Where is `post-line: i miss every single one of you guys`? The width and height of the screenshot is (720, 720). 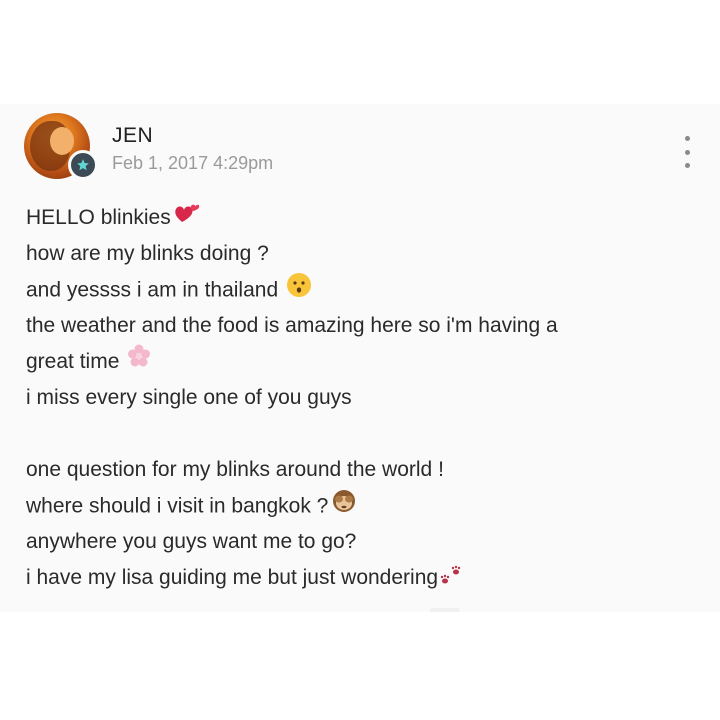 post-line: i miss every single one of you guys is located at coordinates (361, 398).